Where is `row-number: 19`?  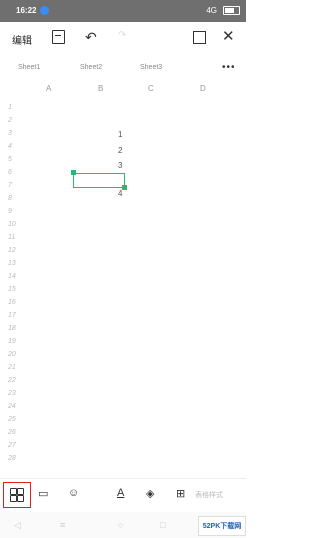
row-number: 19 is located at coordinates (12, 341).